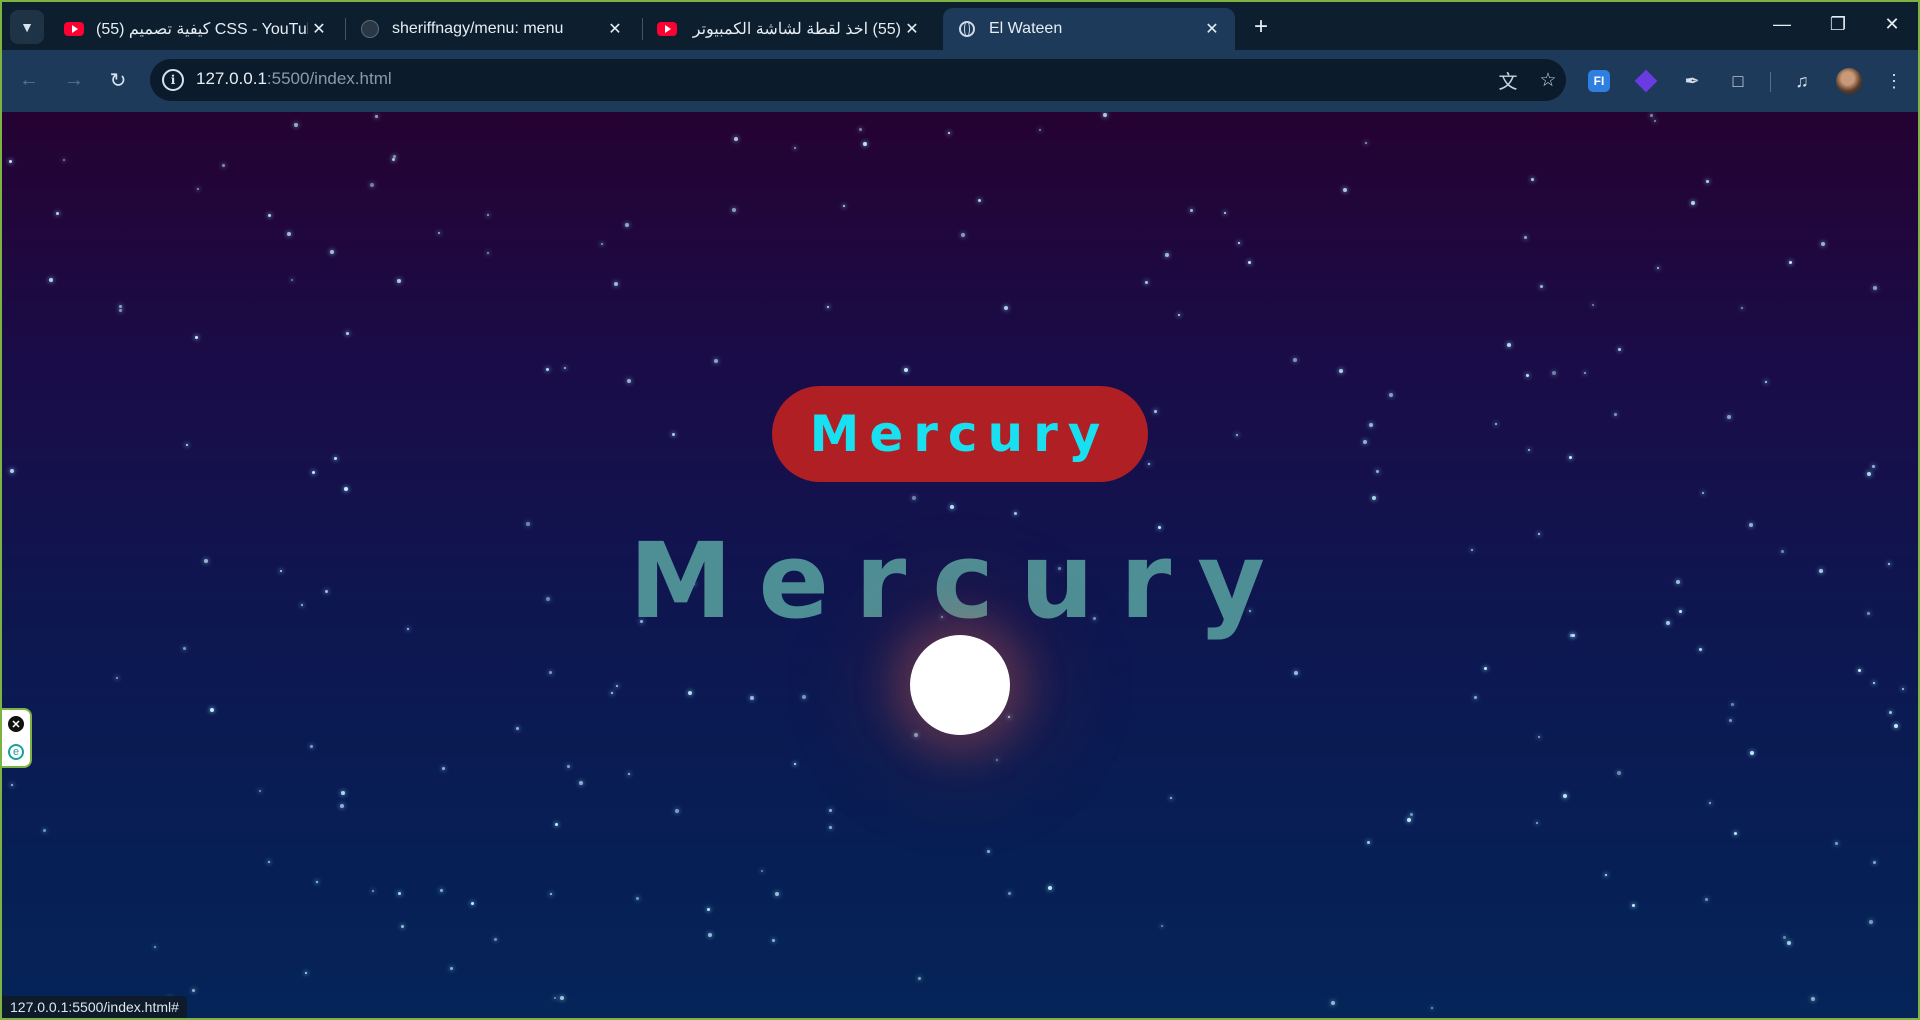 This screenshot has height=1020, width=1920. Describe the element at coordinates (1261, 27) in the screenshot. I see `new-tab-icon: +` at that location.